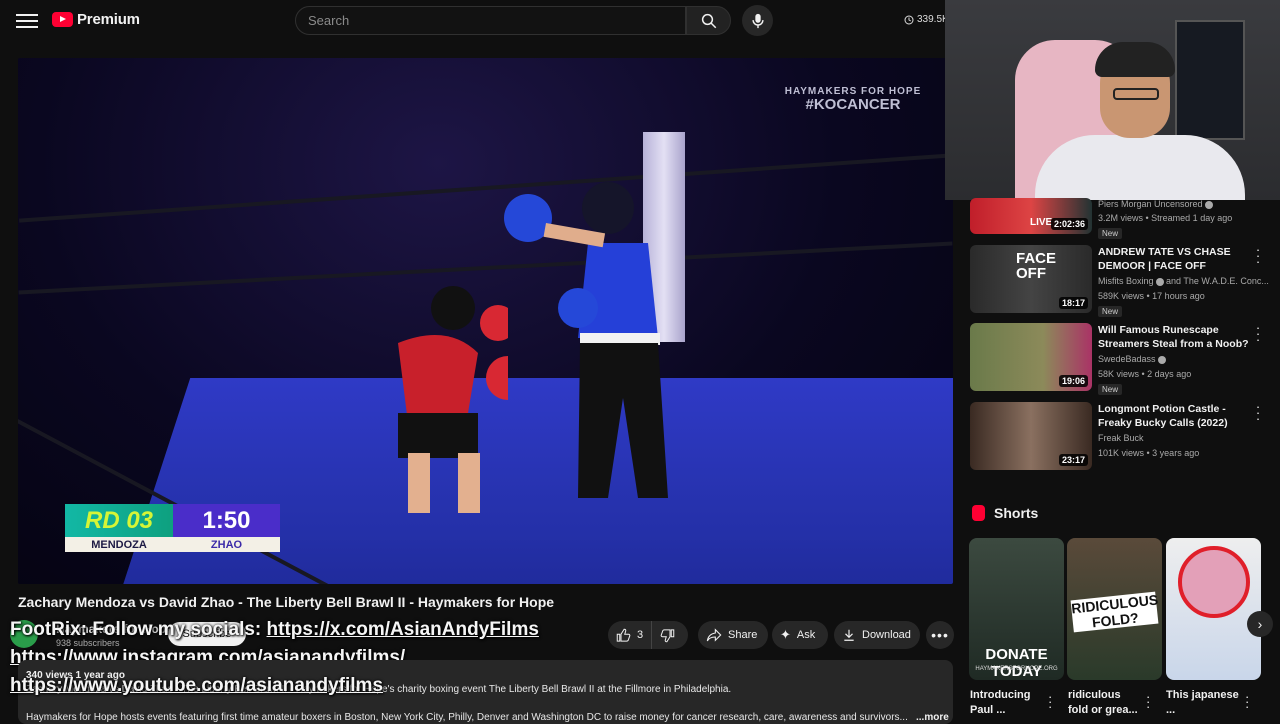 This screenshot has width=1280, height=724. What do you see at coordinates (1016, 609) in the screenshot?
I see `short-thumbnail: DONATE TODAY HAYMAKERSFORHOPE.ORG` at bounding box center [1016, 609].